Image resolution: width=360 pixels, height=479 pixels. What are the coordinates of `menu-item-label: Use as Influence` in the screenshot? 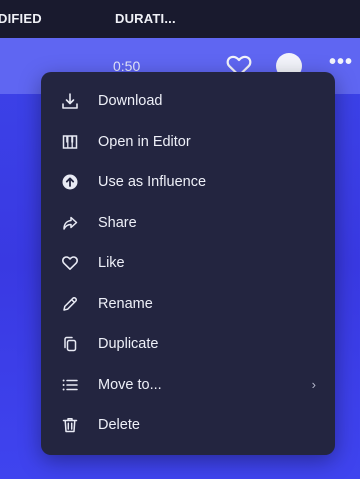 It's located at (152, 182).